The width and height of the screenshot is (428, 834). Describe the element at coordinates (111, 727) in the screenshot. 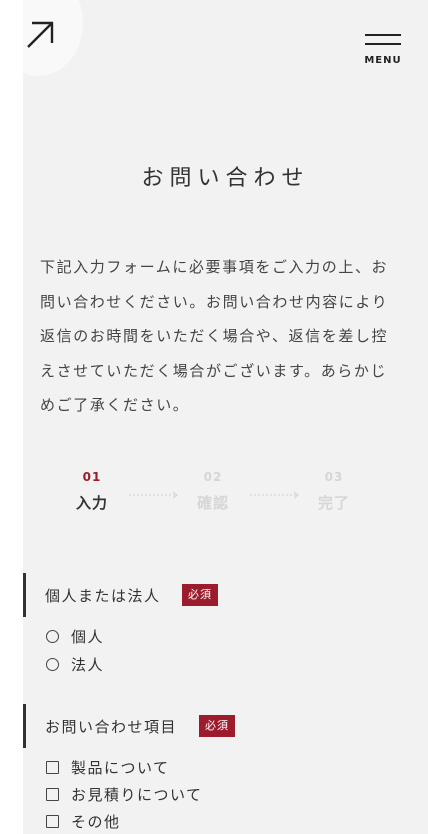

I see `group-label: お問い合わせ項目` at that location.